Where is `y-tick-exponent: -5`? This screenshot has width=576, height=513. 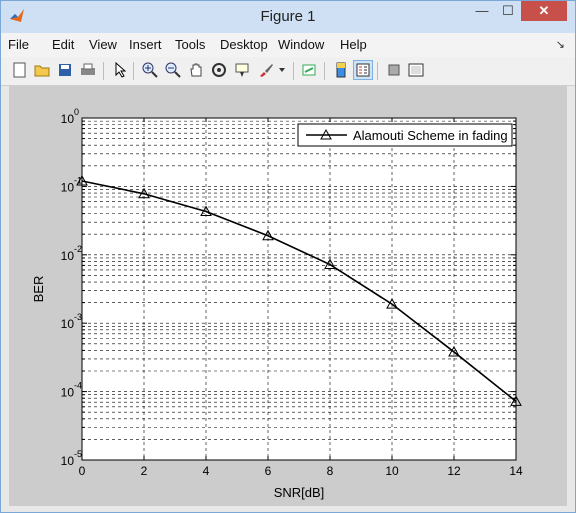 y-tick-exponent: -5 is located at coordinates (78, 454).